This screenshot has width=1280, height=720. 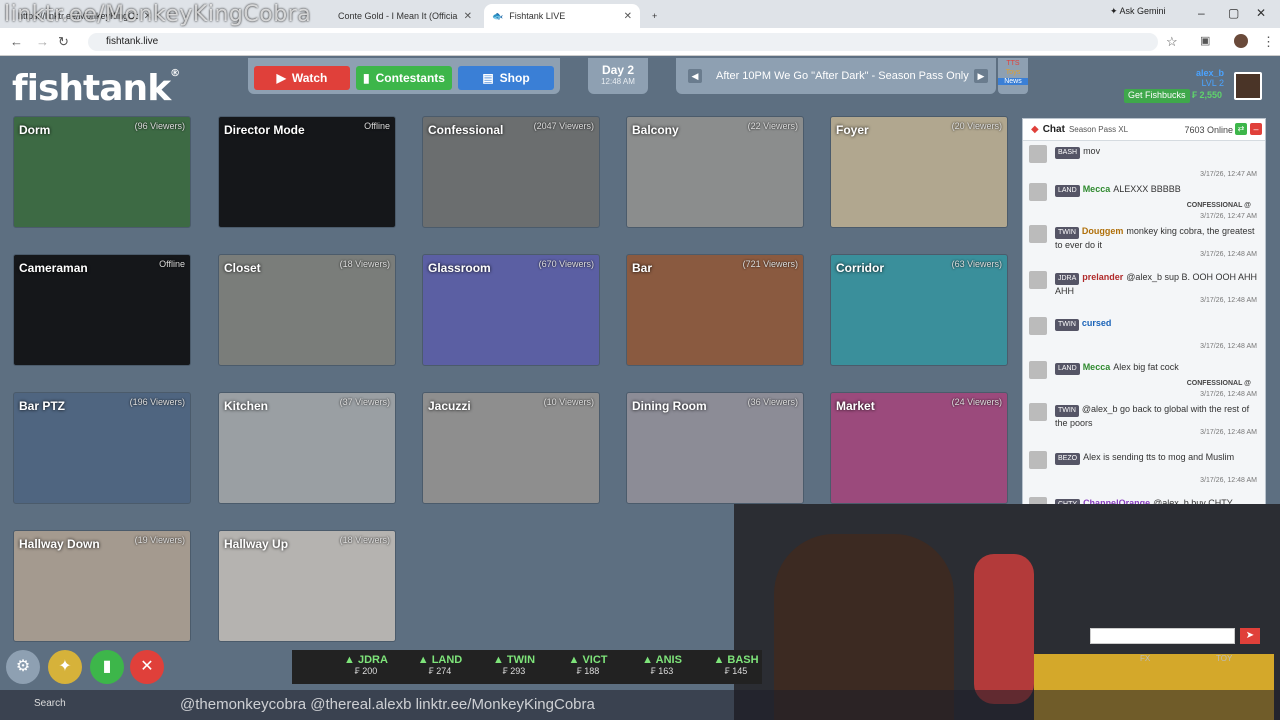 What do you see at coordinates (1162, 636) in the screenshot?
I see `chat-input` at bounding box center [1162, 636].